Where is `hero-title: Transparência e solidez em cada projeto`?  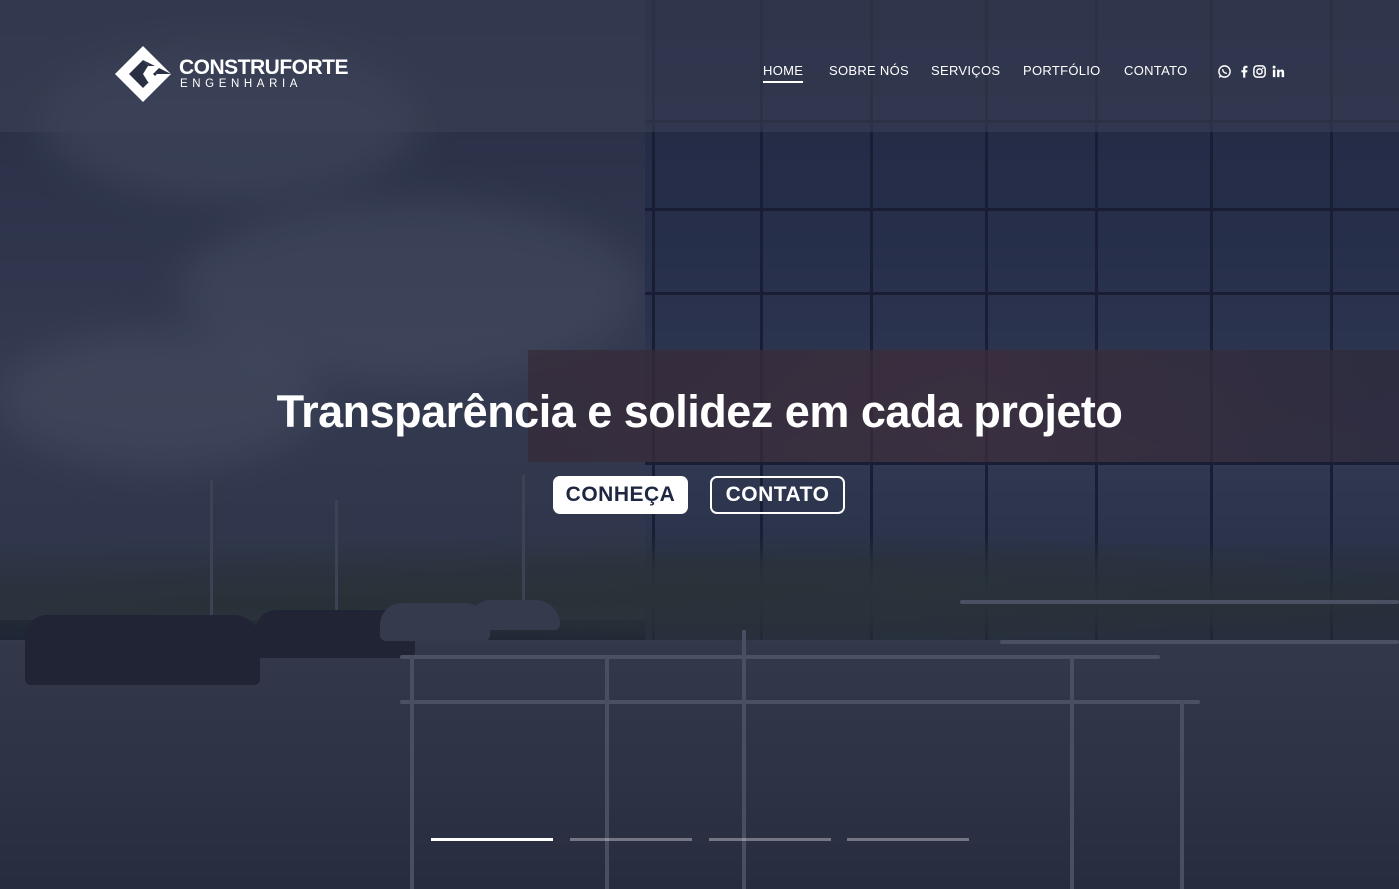
hero-title: Transparência e solidez em cada projeto is located at coordinates (699, 411).